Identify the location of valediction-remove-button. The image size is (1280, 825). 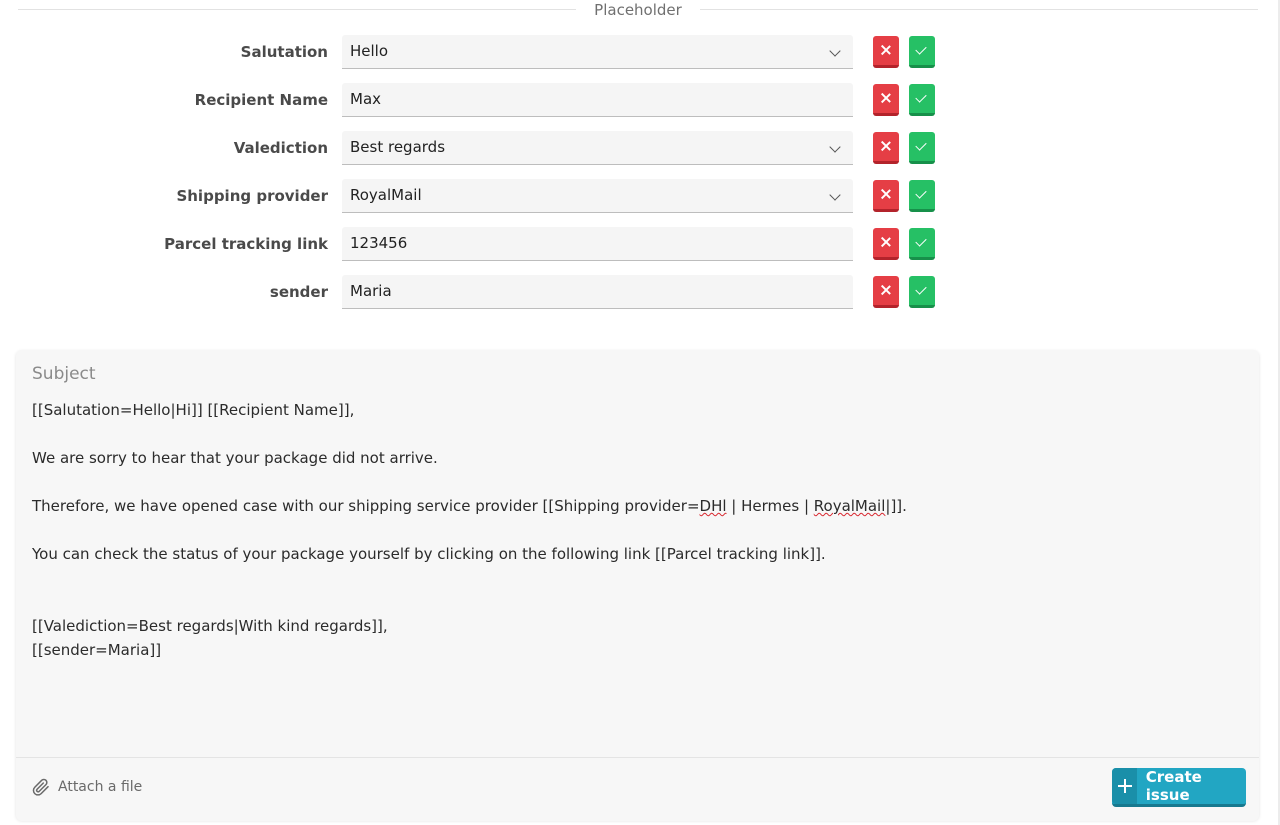
(886, 148).